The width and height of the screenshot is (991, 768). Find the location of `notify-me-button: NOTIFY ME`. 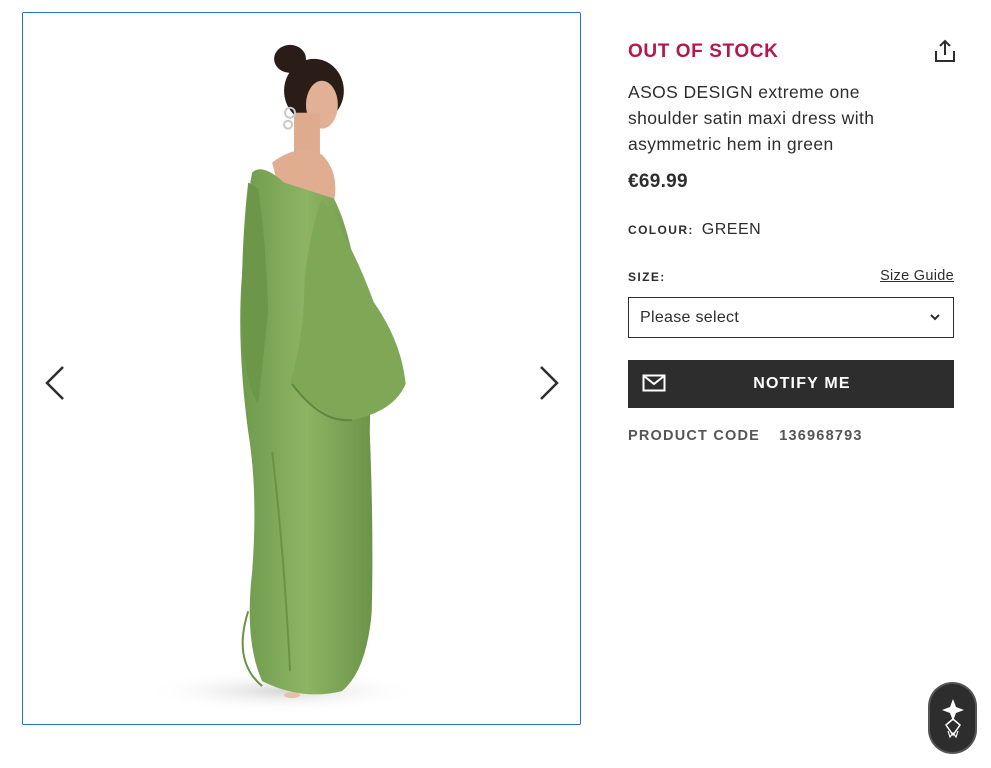

notify-me-button: NOTIFY ME is located at coordinates (791, 384).